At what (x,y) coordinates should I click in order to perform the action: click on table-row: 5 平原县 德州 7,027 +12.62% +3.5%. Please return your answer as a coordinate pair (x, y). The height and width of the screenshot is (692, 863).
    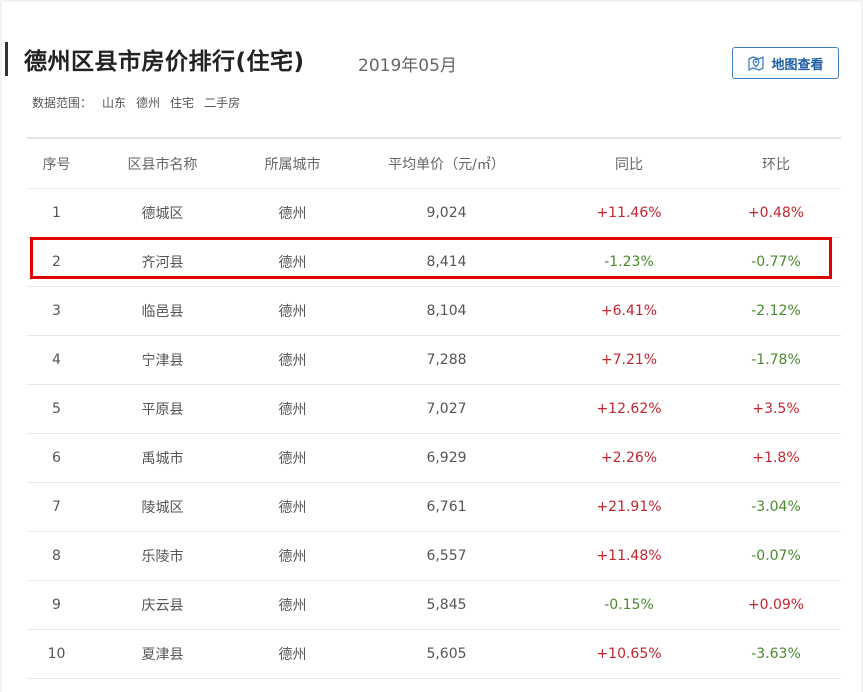
    Looking at the image, I should click on (434, 409).